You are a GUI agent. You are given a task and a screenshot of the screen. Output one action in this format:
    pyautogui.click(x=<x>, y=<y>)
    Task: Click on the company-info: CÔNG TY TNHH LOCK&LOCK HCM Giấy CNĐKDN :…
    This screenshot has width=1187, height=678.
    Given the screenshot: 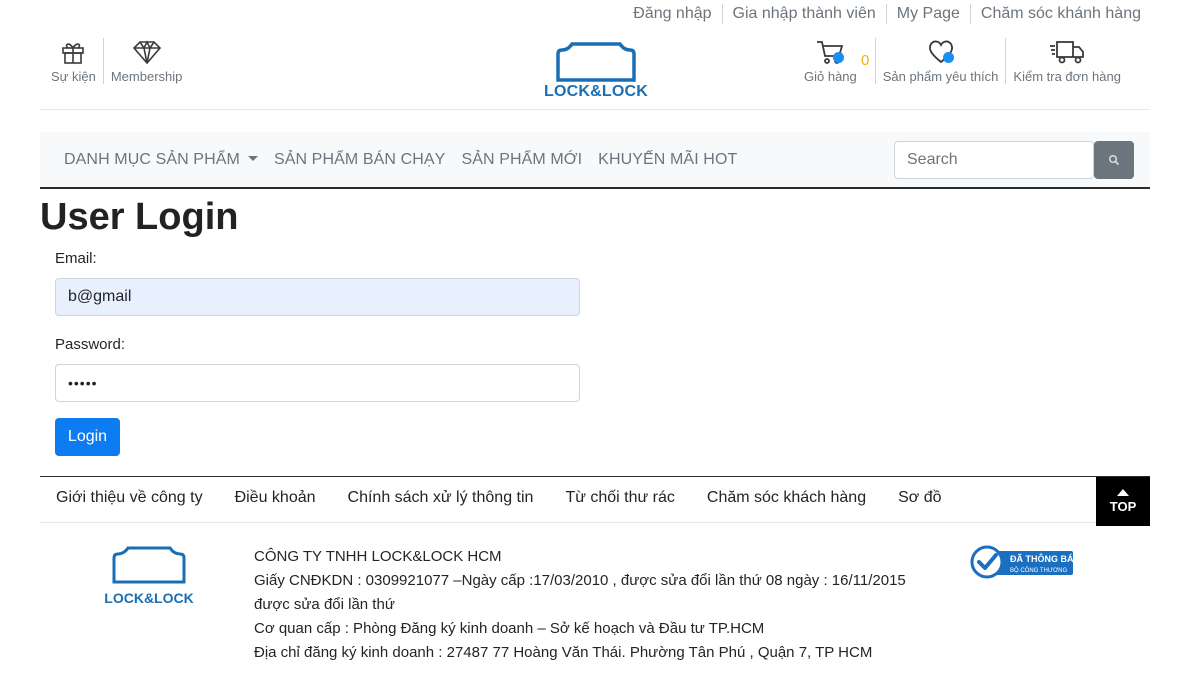 What is the action you would take?
    pyautogui.click(x=580, y=605)
    